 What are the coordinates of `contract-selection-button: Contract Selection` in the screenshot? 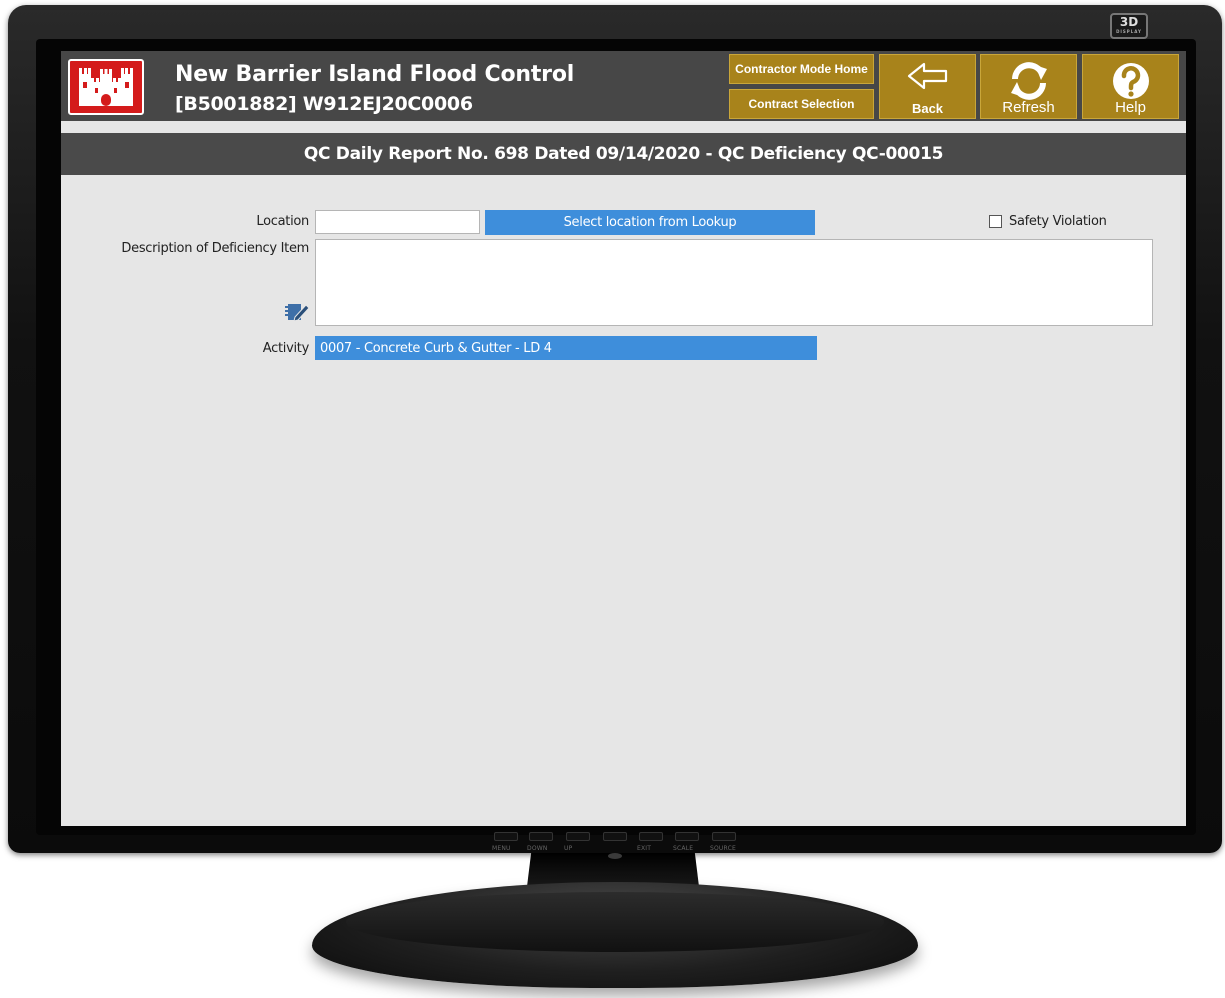 It's located at (801, 104).